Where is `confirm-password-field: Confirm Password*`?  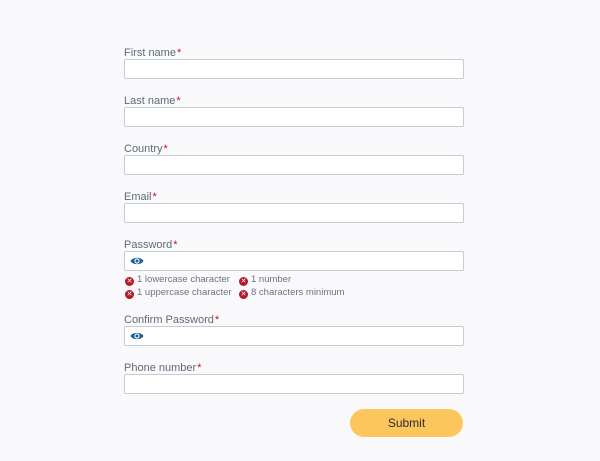 confirm-password-field: Confirm Password* is located at coordinates (294, 329).